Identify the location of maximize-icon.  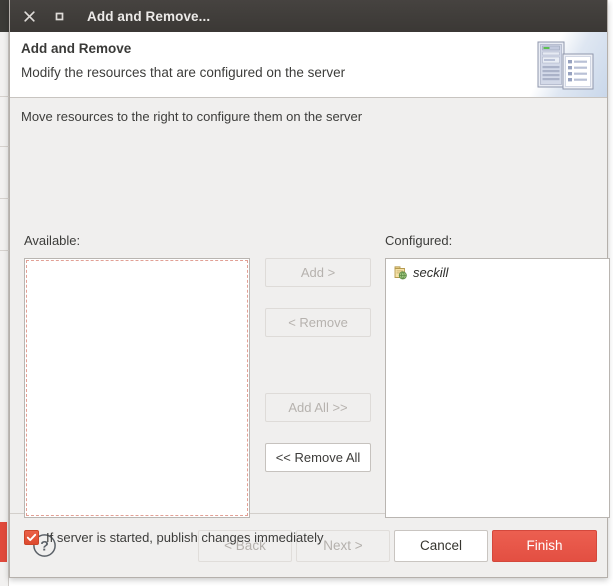
(59, 16).